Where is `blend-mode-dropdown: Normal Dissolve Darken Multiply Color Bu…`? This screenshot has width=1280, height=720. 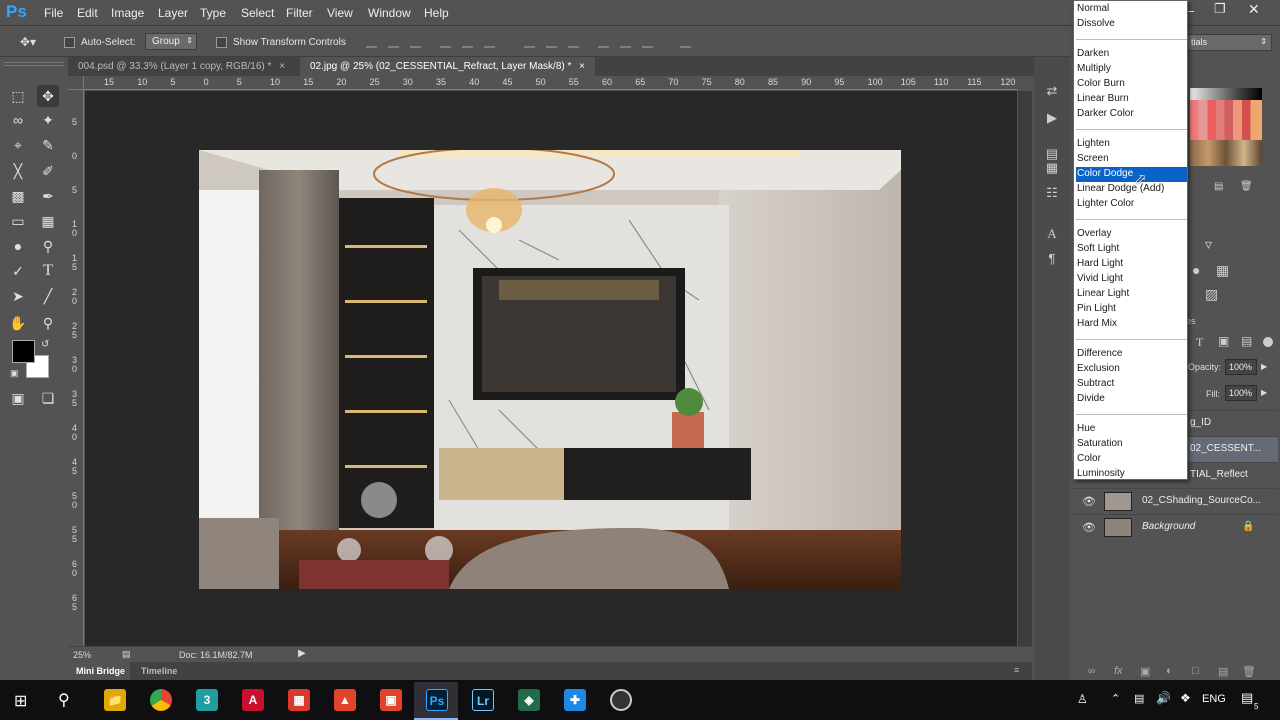
blend-mode-dropdown: Normal Dissolve Darken Multiply Color Bu… is located at coordinates (1130, 240).